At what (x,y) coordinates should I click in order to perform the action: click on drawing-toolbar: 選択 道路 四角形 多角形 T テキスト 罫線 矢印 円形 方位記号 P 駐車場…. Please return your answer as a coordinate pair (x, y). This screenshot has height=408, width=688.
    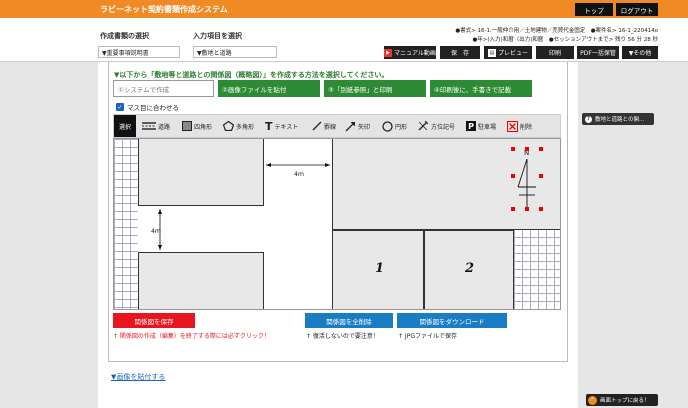
    Looking at the image, I should click on (337, 126).